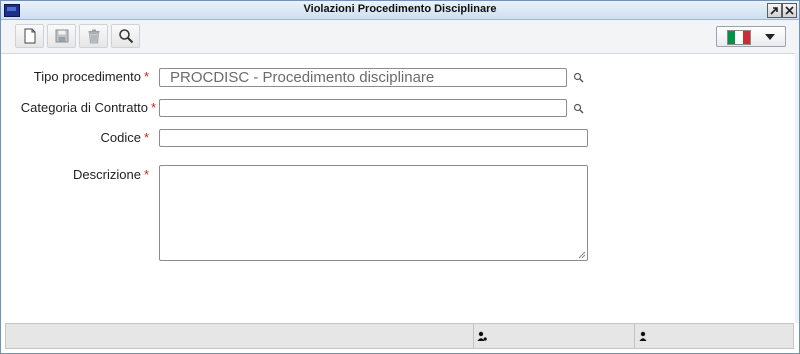 The width and height of the screenshot is (800, 354). I want to click on delete-button, so click(93, 36).